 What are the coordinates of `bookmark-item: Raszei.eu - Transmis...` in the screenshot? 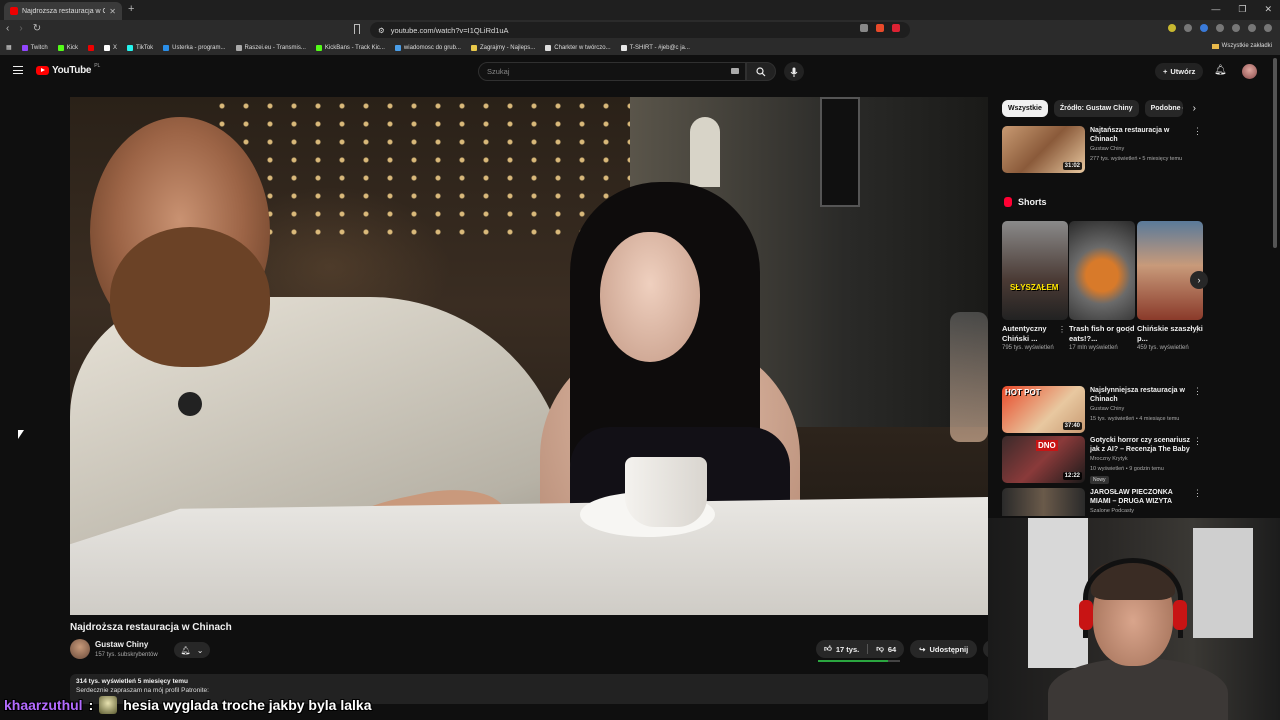 It's located at (270, 47).